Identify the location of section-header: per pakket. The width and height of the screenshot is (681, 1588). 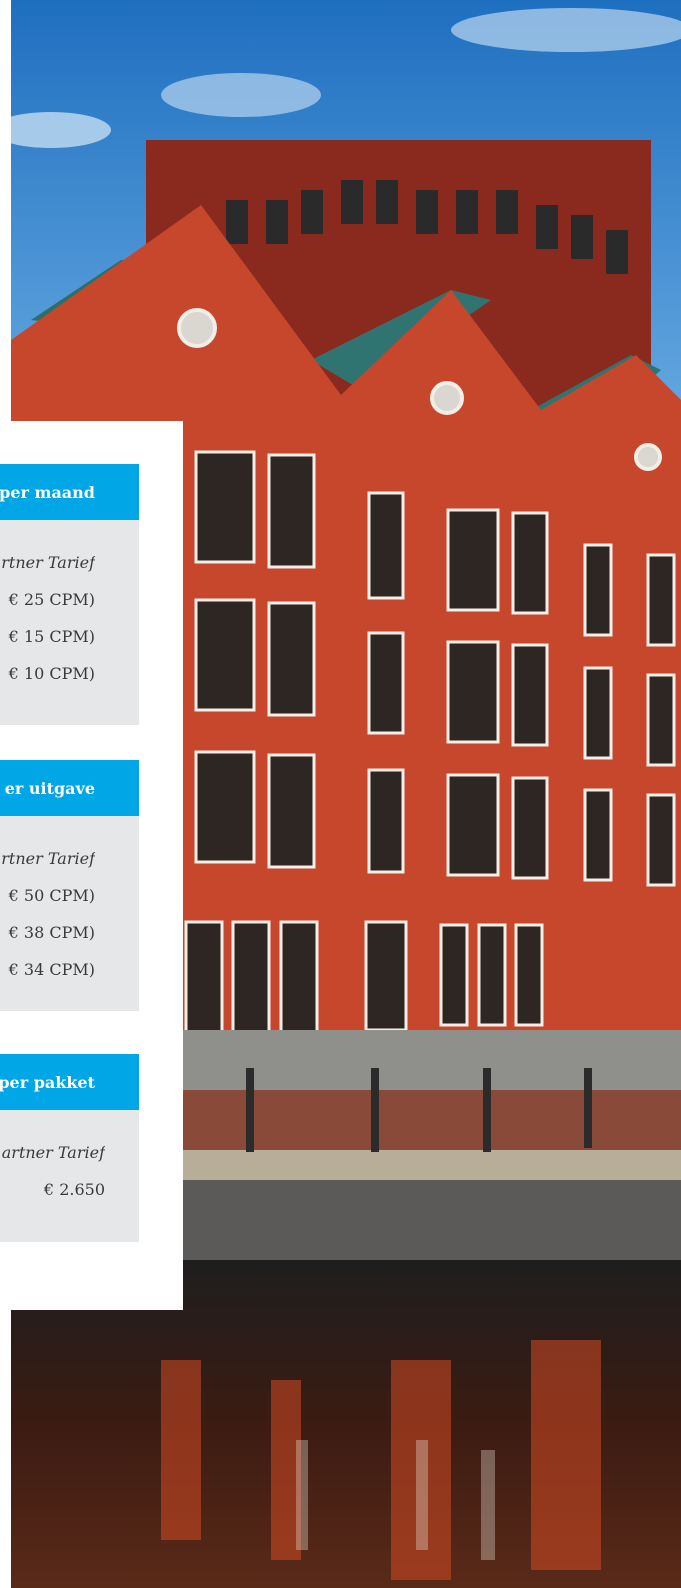
(69, 1082).